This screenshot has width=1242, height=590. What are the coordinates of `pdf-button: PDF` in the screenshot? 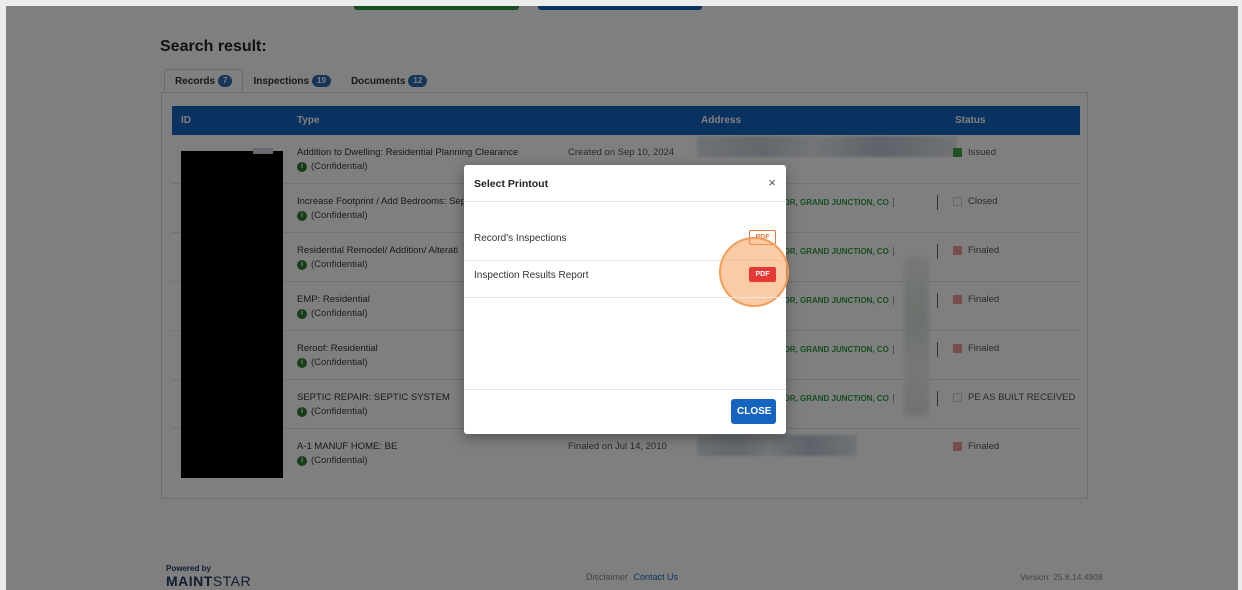 It's located at (762, 274).